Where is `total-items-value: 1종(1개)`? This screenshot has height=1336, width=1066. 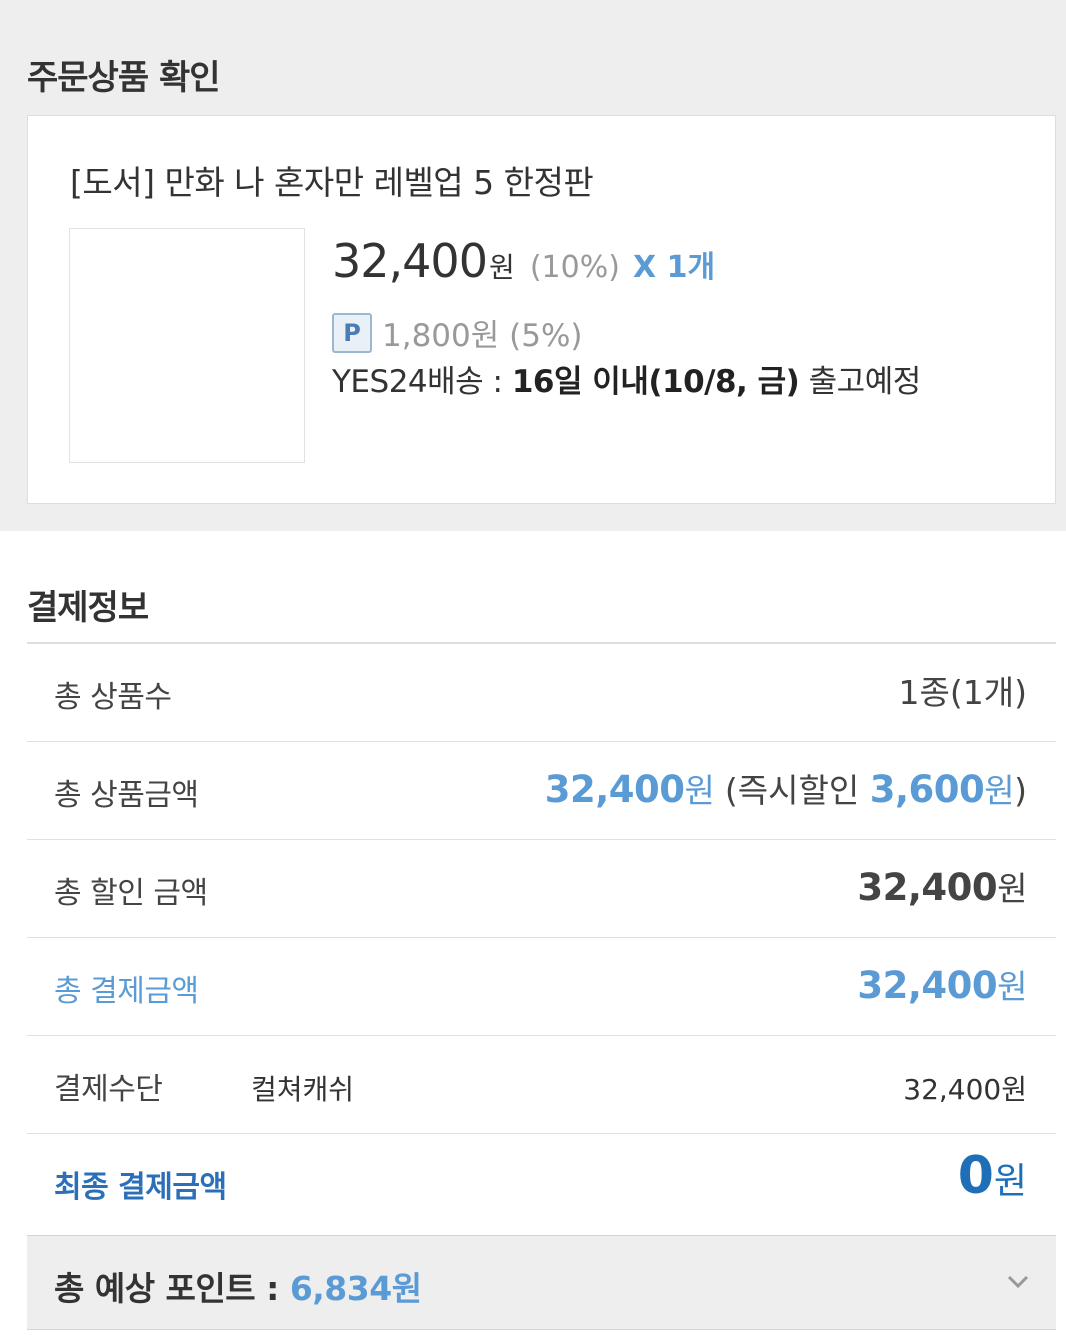
total-items-value: 1종(1개) is located at coordinates (962, 692).